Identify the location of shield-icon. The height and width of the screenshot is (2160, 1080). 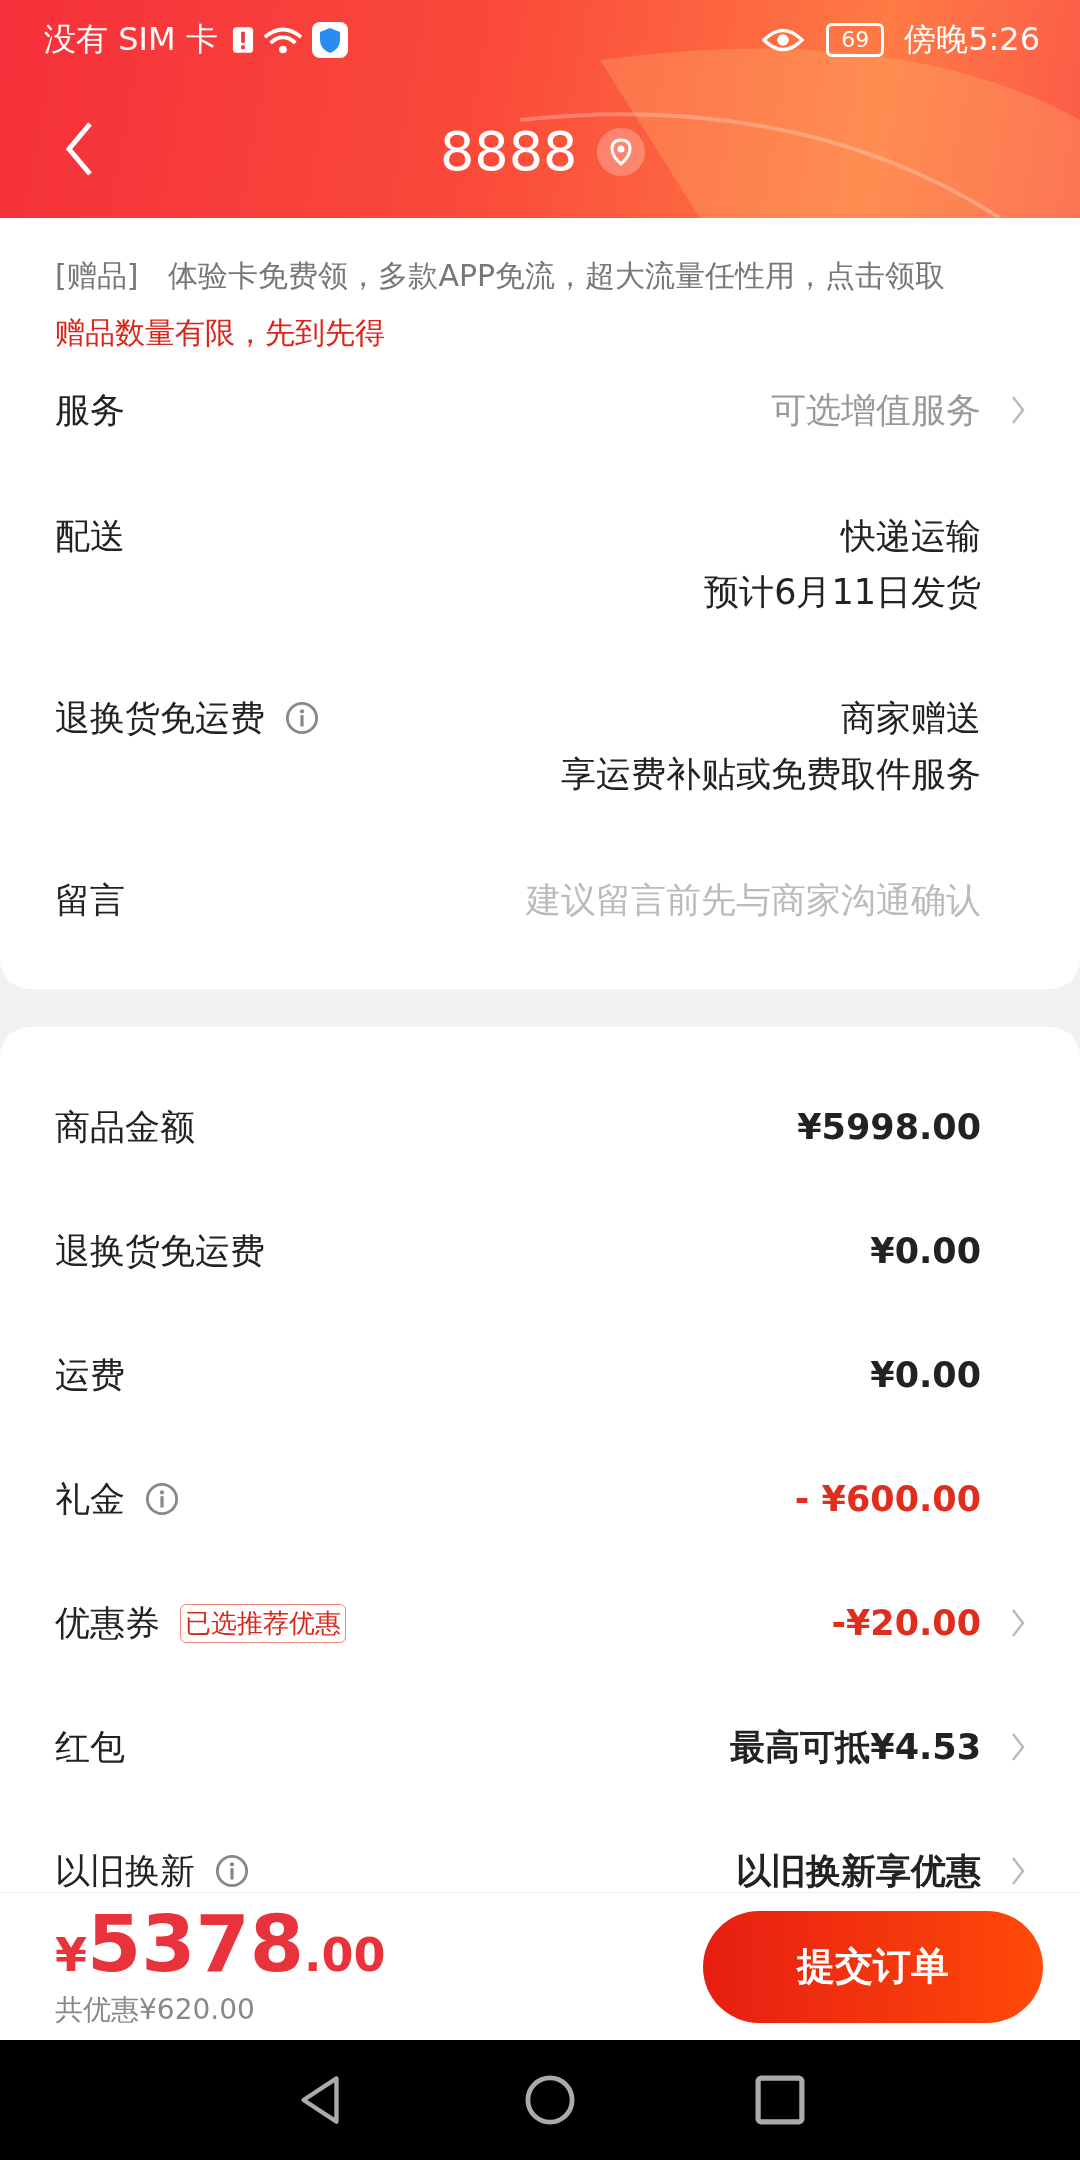
(329, 40).